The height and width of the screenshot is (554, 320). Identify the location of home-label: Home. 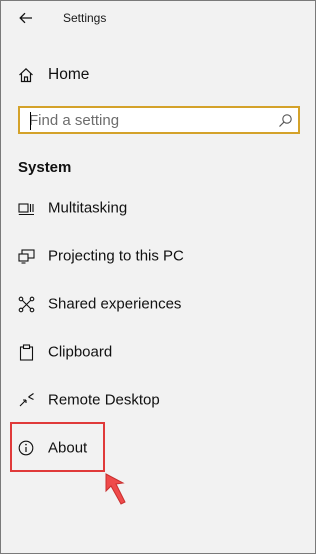
(69, 74).